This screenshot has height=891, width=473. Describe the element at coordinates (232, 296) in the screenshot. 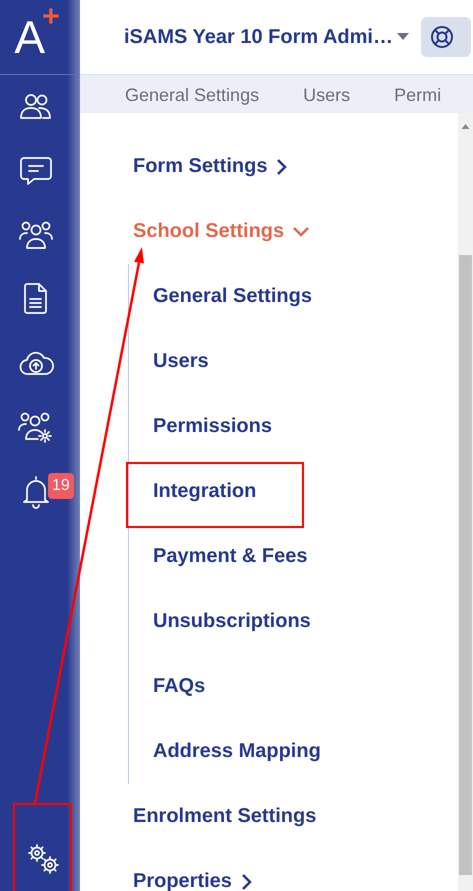

I see `submenu-item: General Settings` at that location.